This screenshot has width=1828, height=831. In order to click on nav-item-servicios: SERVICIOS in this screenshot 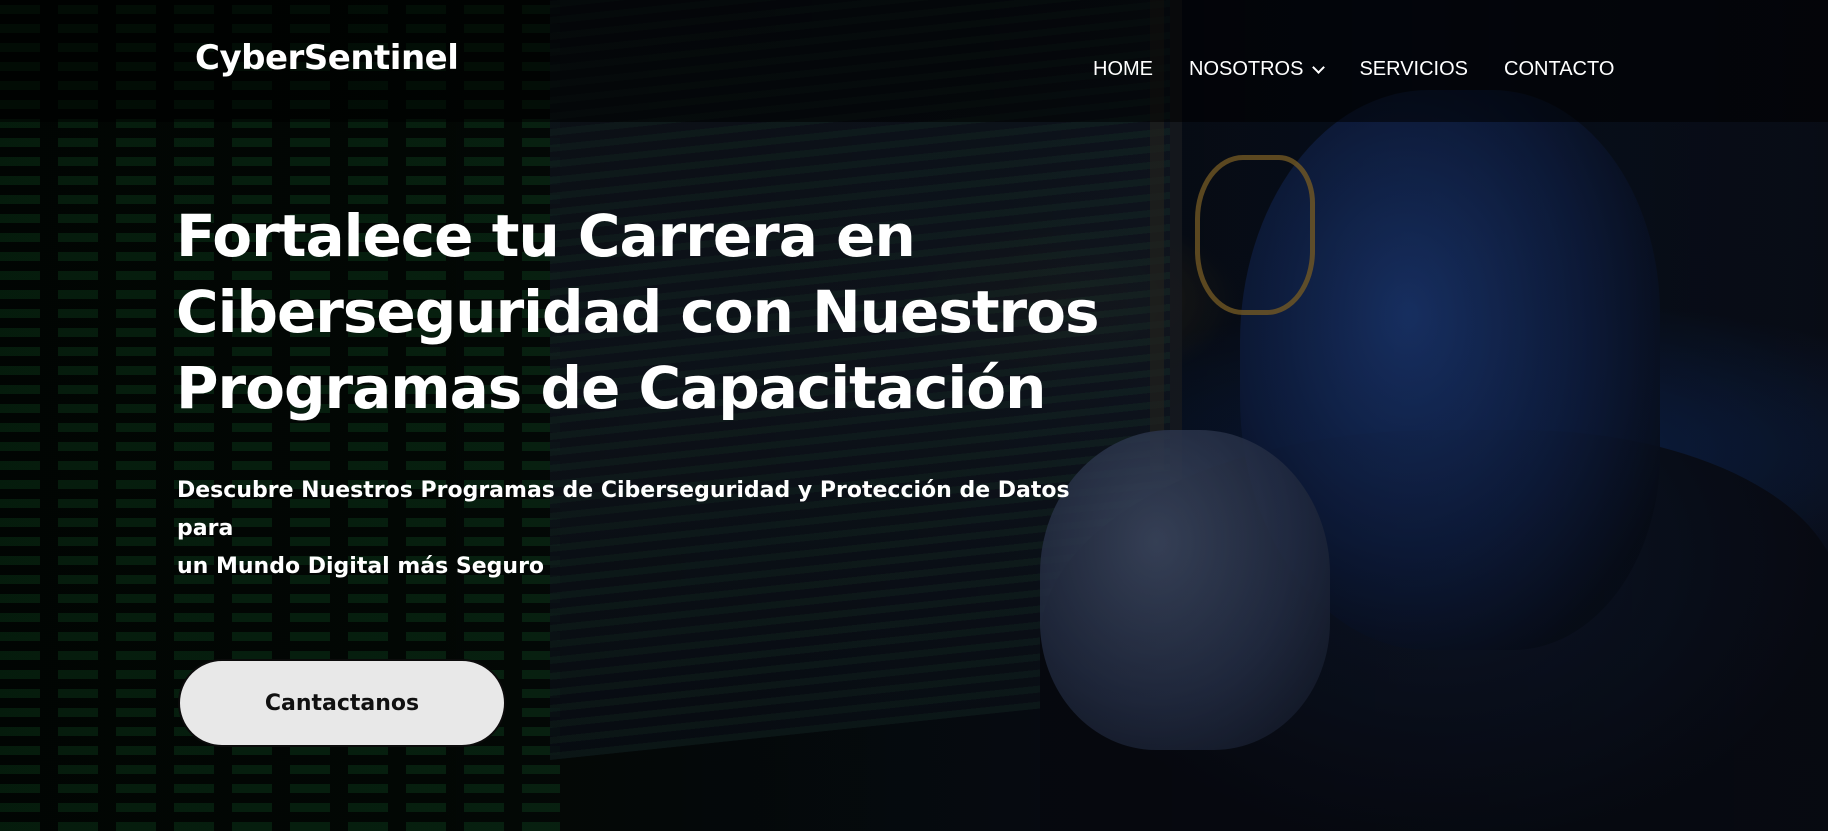, I will do `click(1413, 69)`.